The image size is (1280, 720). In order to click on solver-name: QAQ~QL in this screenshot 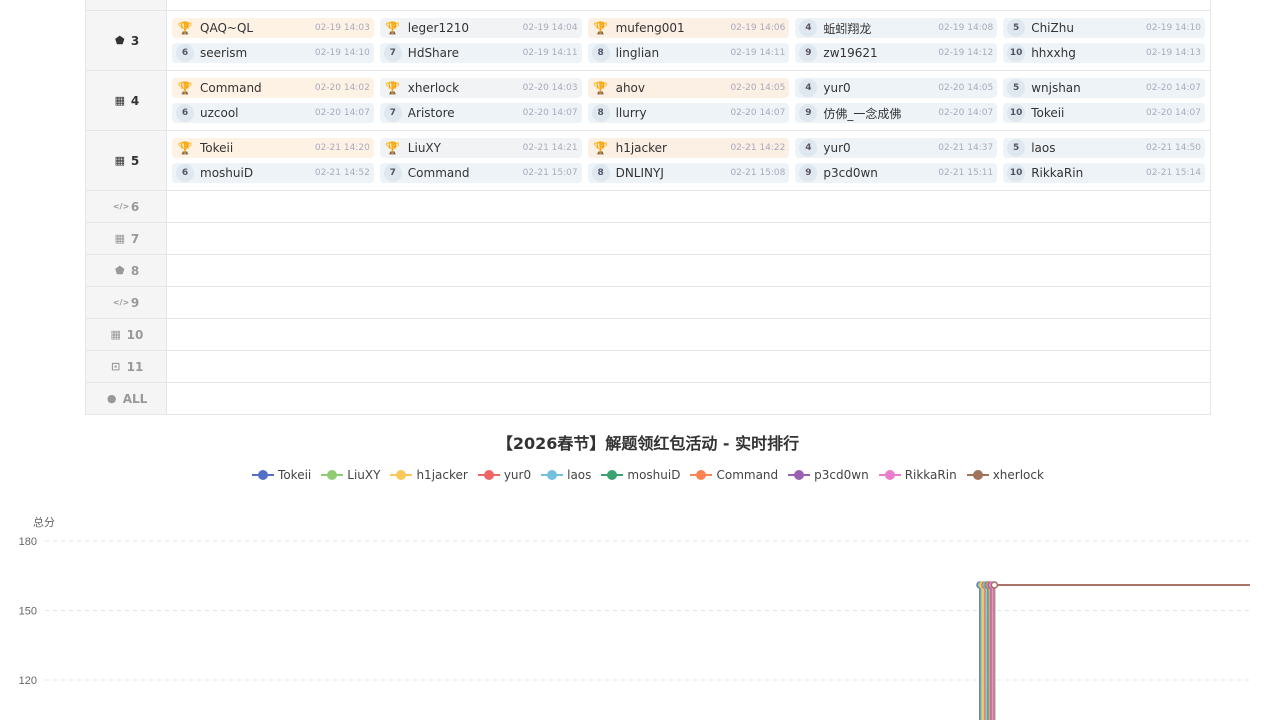, I will do `click(227, 28)`.